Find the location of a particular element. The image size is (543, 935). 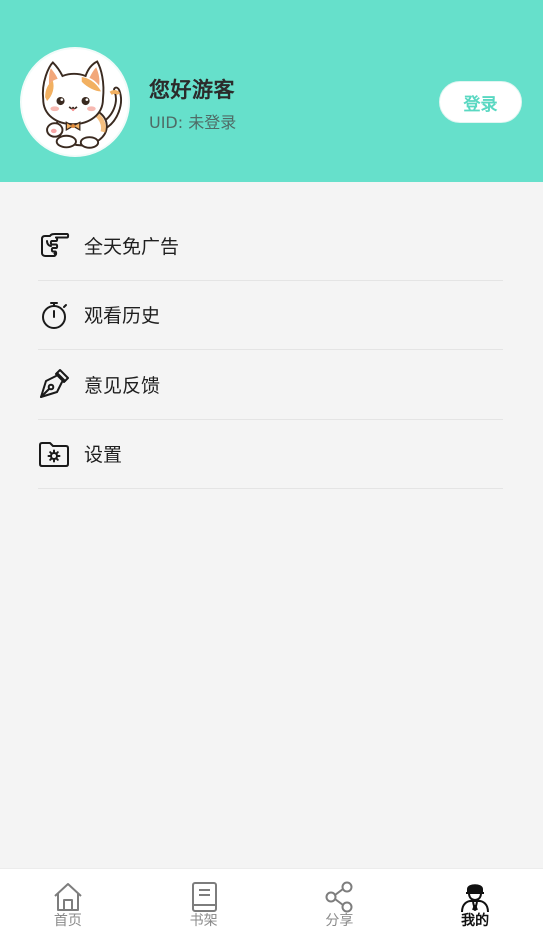

avatar is located at coordinates (75, 102).